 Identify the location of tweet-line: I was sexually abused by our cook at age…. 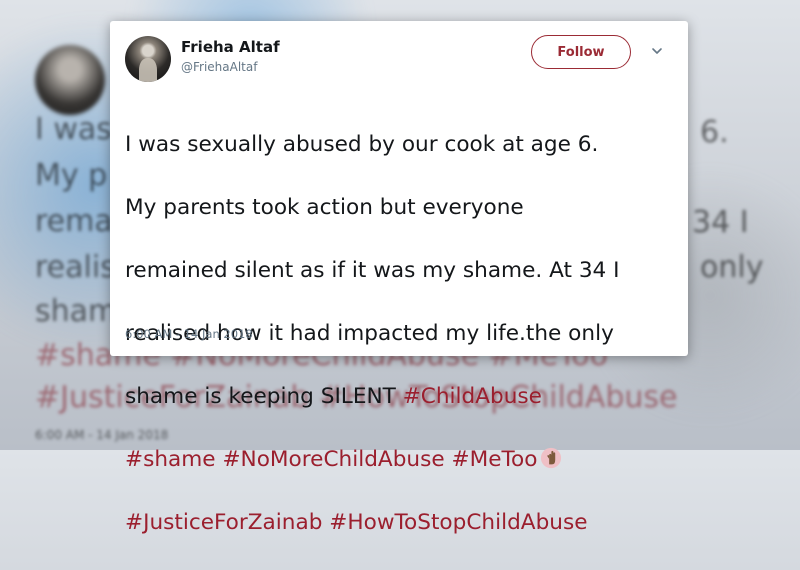
(362, 144).